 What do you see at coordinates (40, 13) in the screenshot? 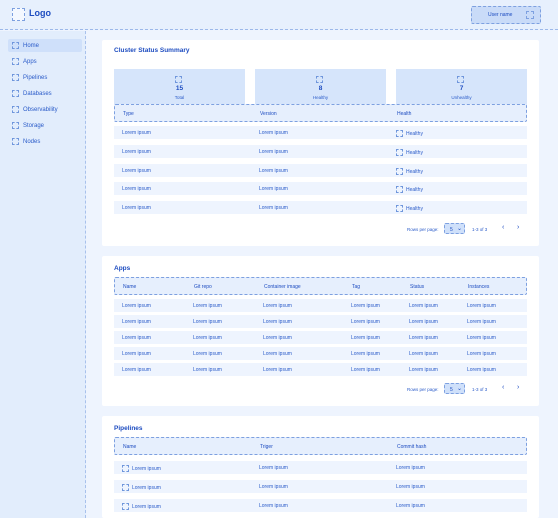
I see `logo-text: Logo` at bounding box center [40, 13].